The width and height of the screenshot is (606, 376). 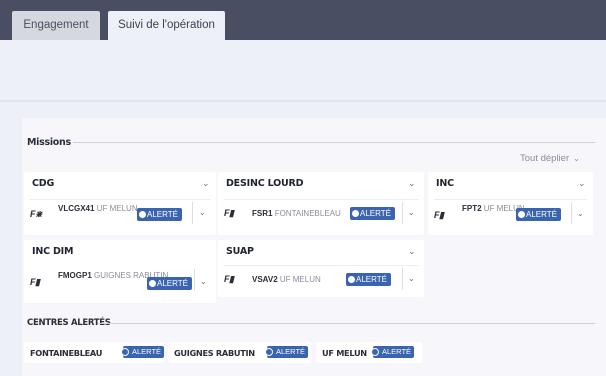 I want to click on missions-rule, so click(x=334, y=142).